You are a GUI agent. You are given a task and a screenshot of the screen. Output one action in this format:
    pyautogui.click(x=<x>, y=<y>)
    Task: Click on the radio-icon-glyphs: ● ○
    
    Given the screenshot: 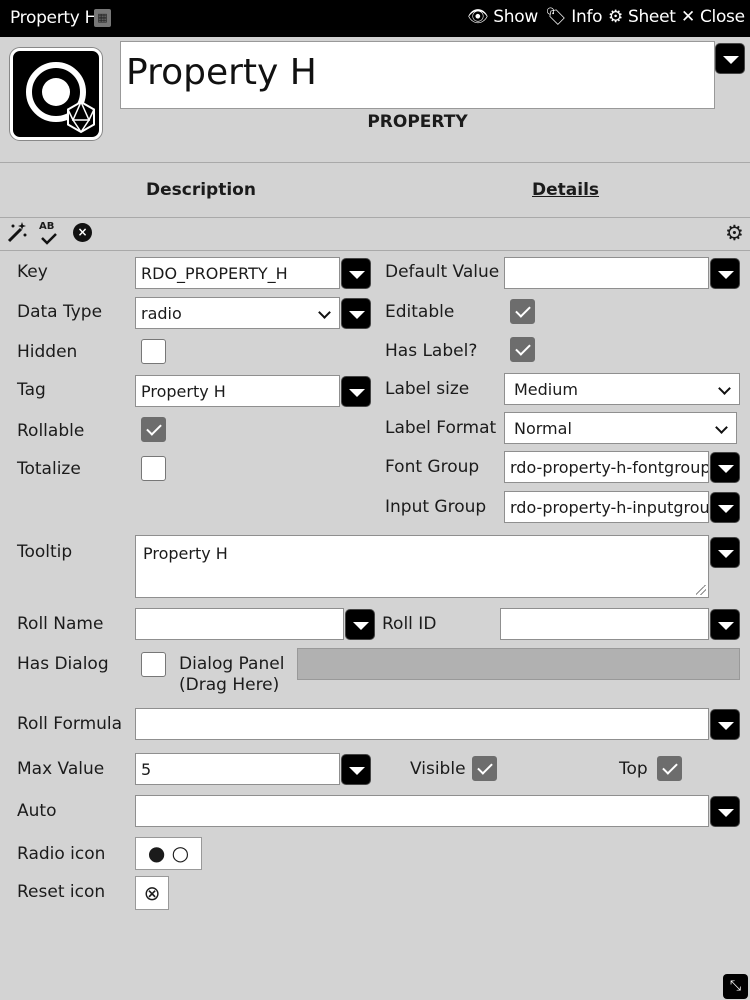 What is the action you would take?
    pyautogui.click(x=168, y=853)
    